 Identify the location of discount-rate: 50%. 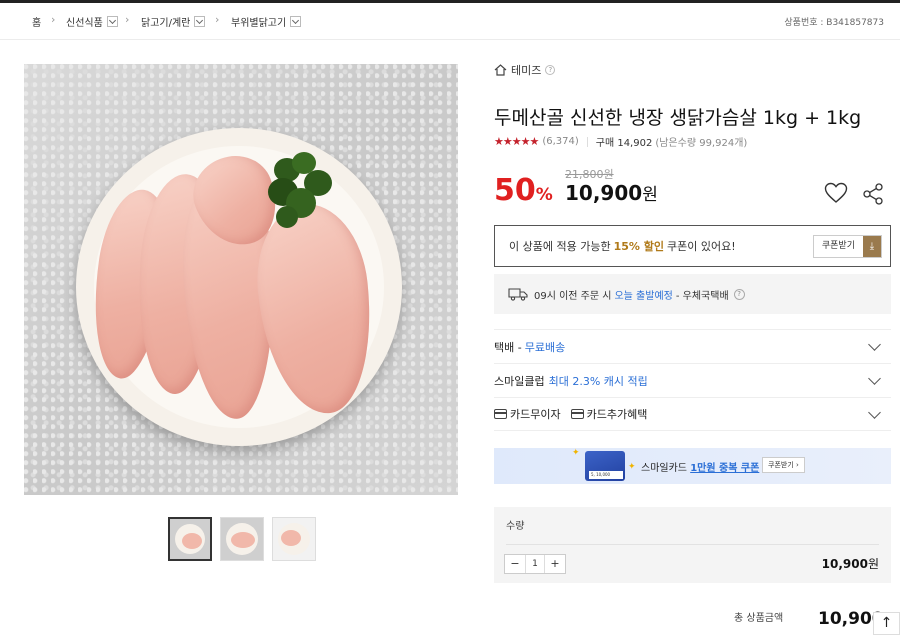
(523, 190).